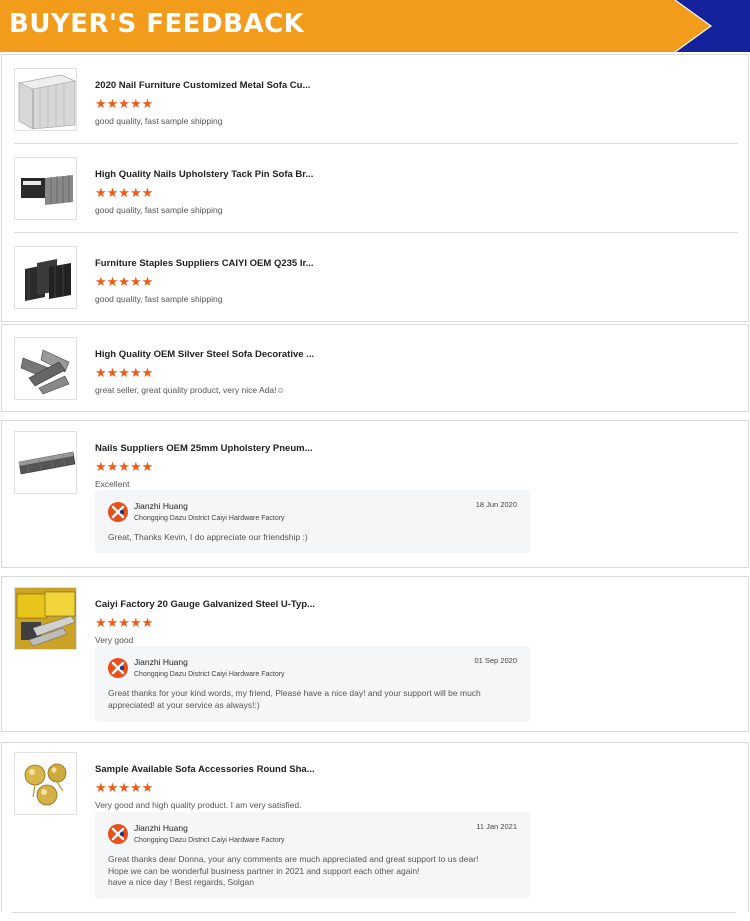 The width and height of the screenshot is (750, 921). I want to click on banner-title: BUYER'S FEEDBACK, so click(157, 24).